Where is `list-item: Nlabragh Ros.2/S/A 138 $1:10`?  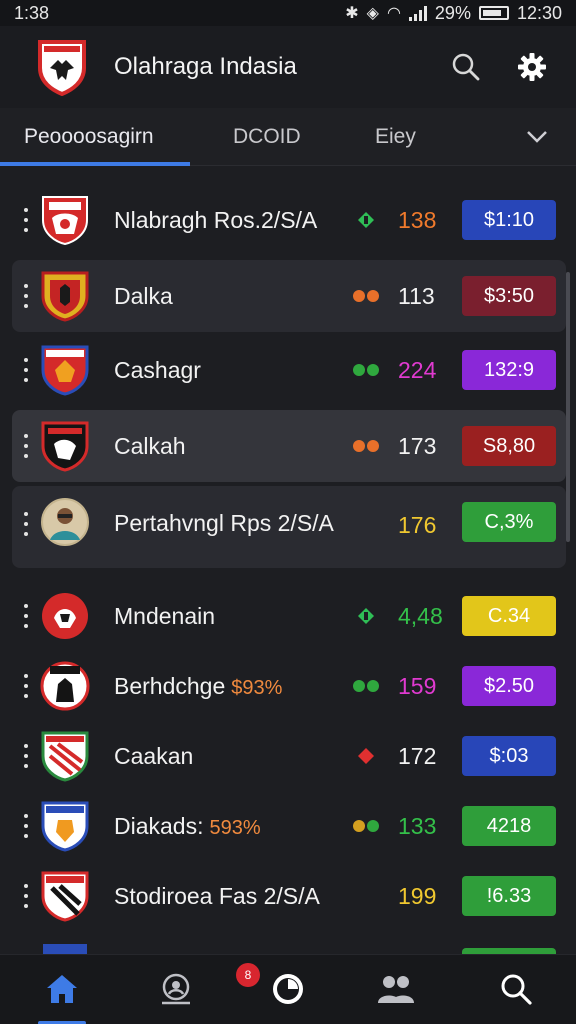 list-item: Nlabragh Ros.2/S/A 138 $1:10 is located at coordinates (288, 220).